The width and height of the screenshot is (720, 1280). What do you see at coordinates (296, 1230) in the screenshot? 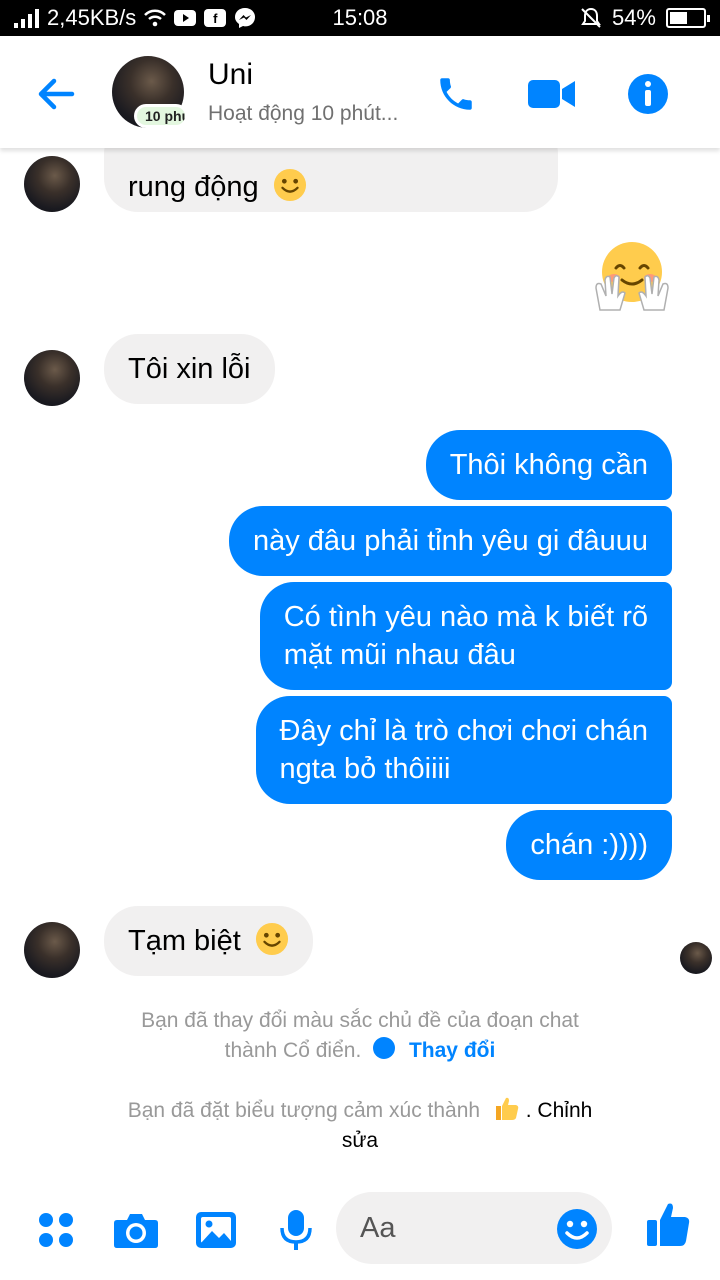
I see `microphone-icon` at bounding box center [296, 1230].